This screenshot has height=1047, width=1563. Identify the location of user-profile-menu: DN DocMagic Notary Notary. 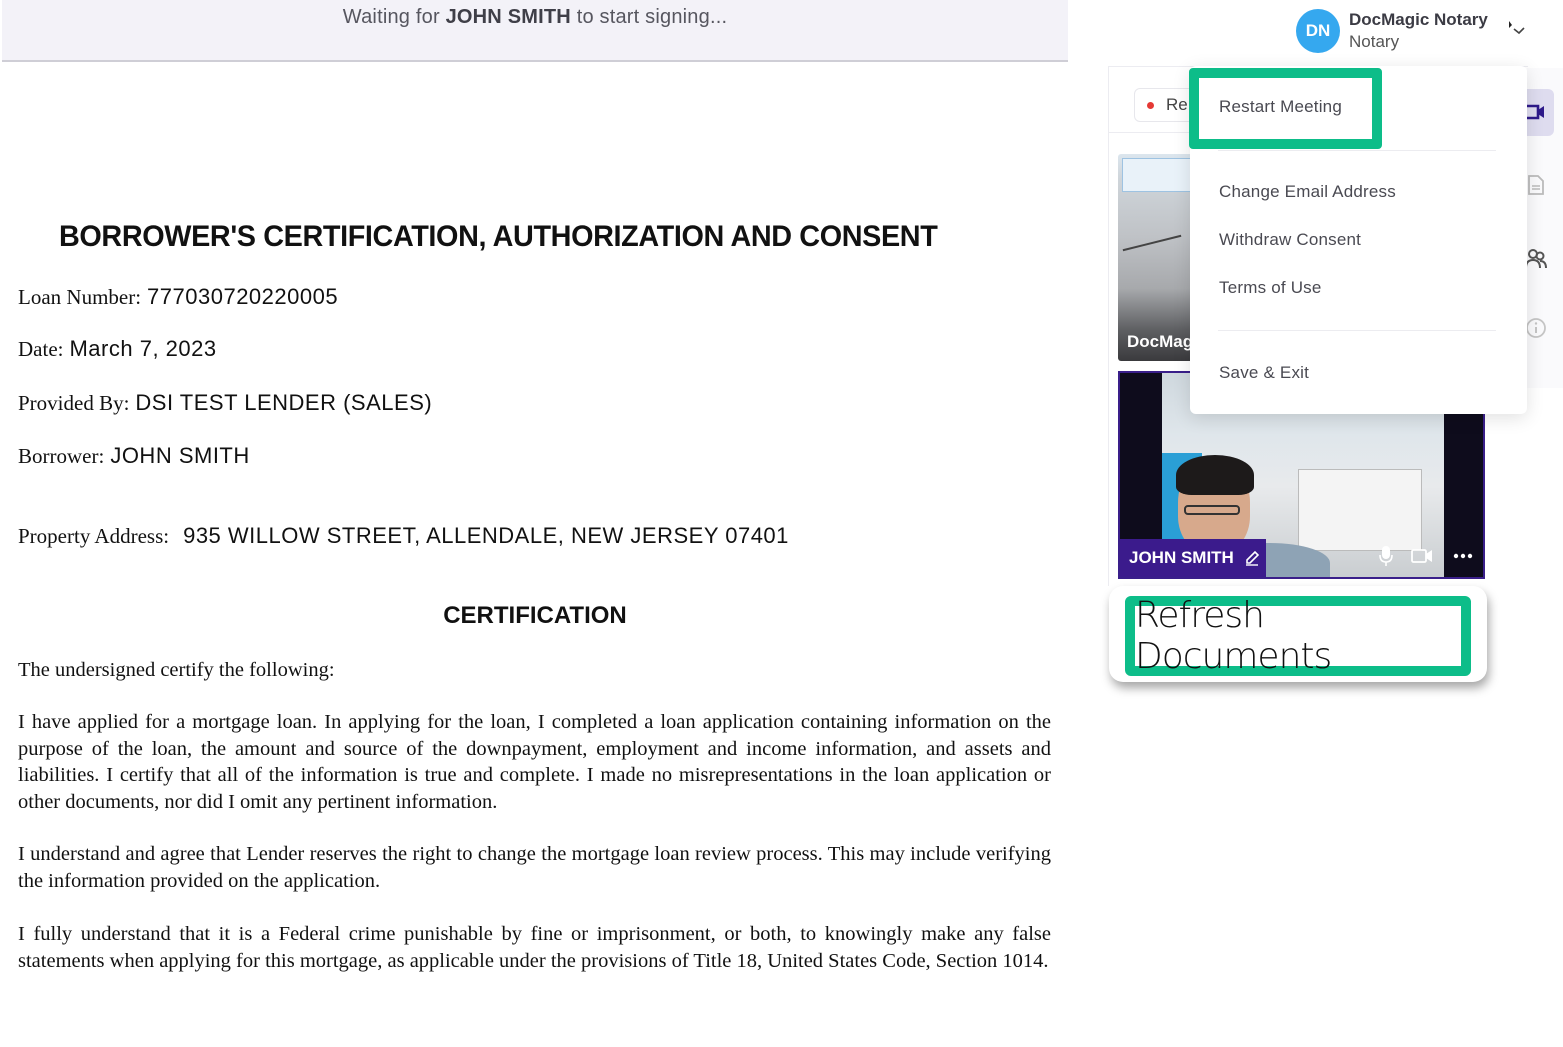
(1392, 31).